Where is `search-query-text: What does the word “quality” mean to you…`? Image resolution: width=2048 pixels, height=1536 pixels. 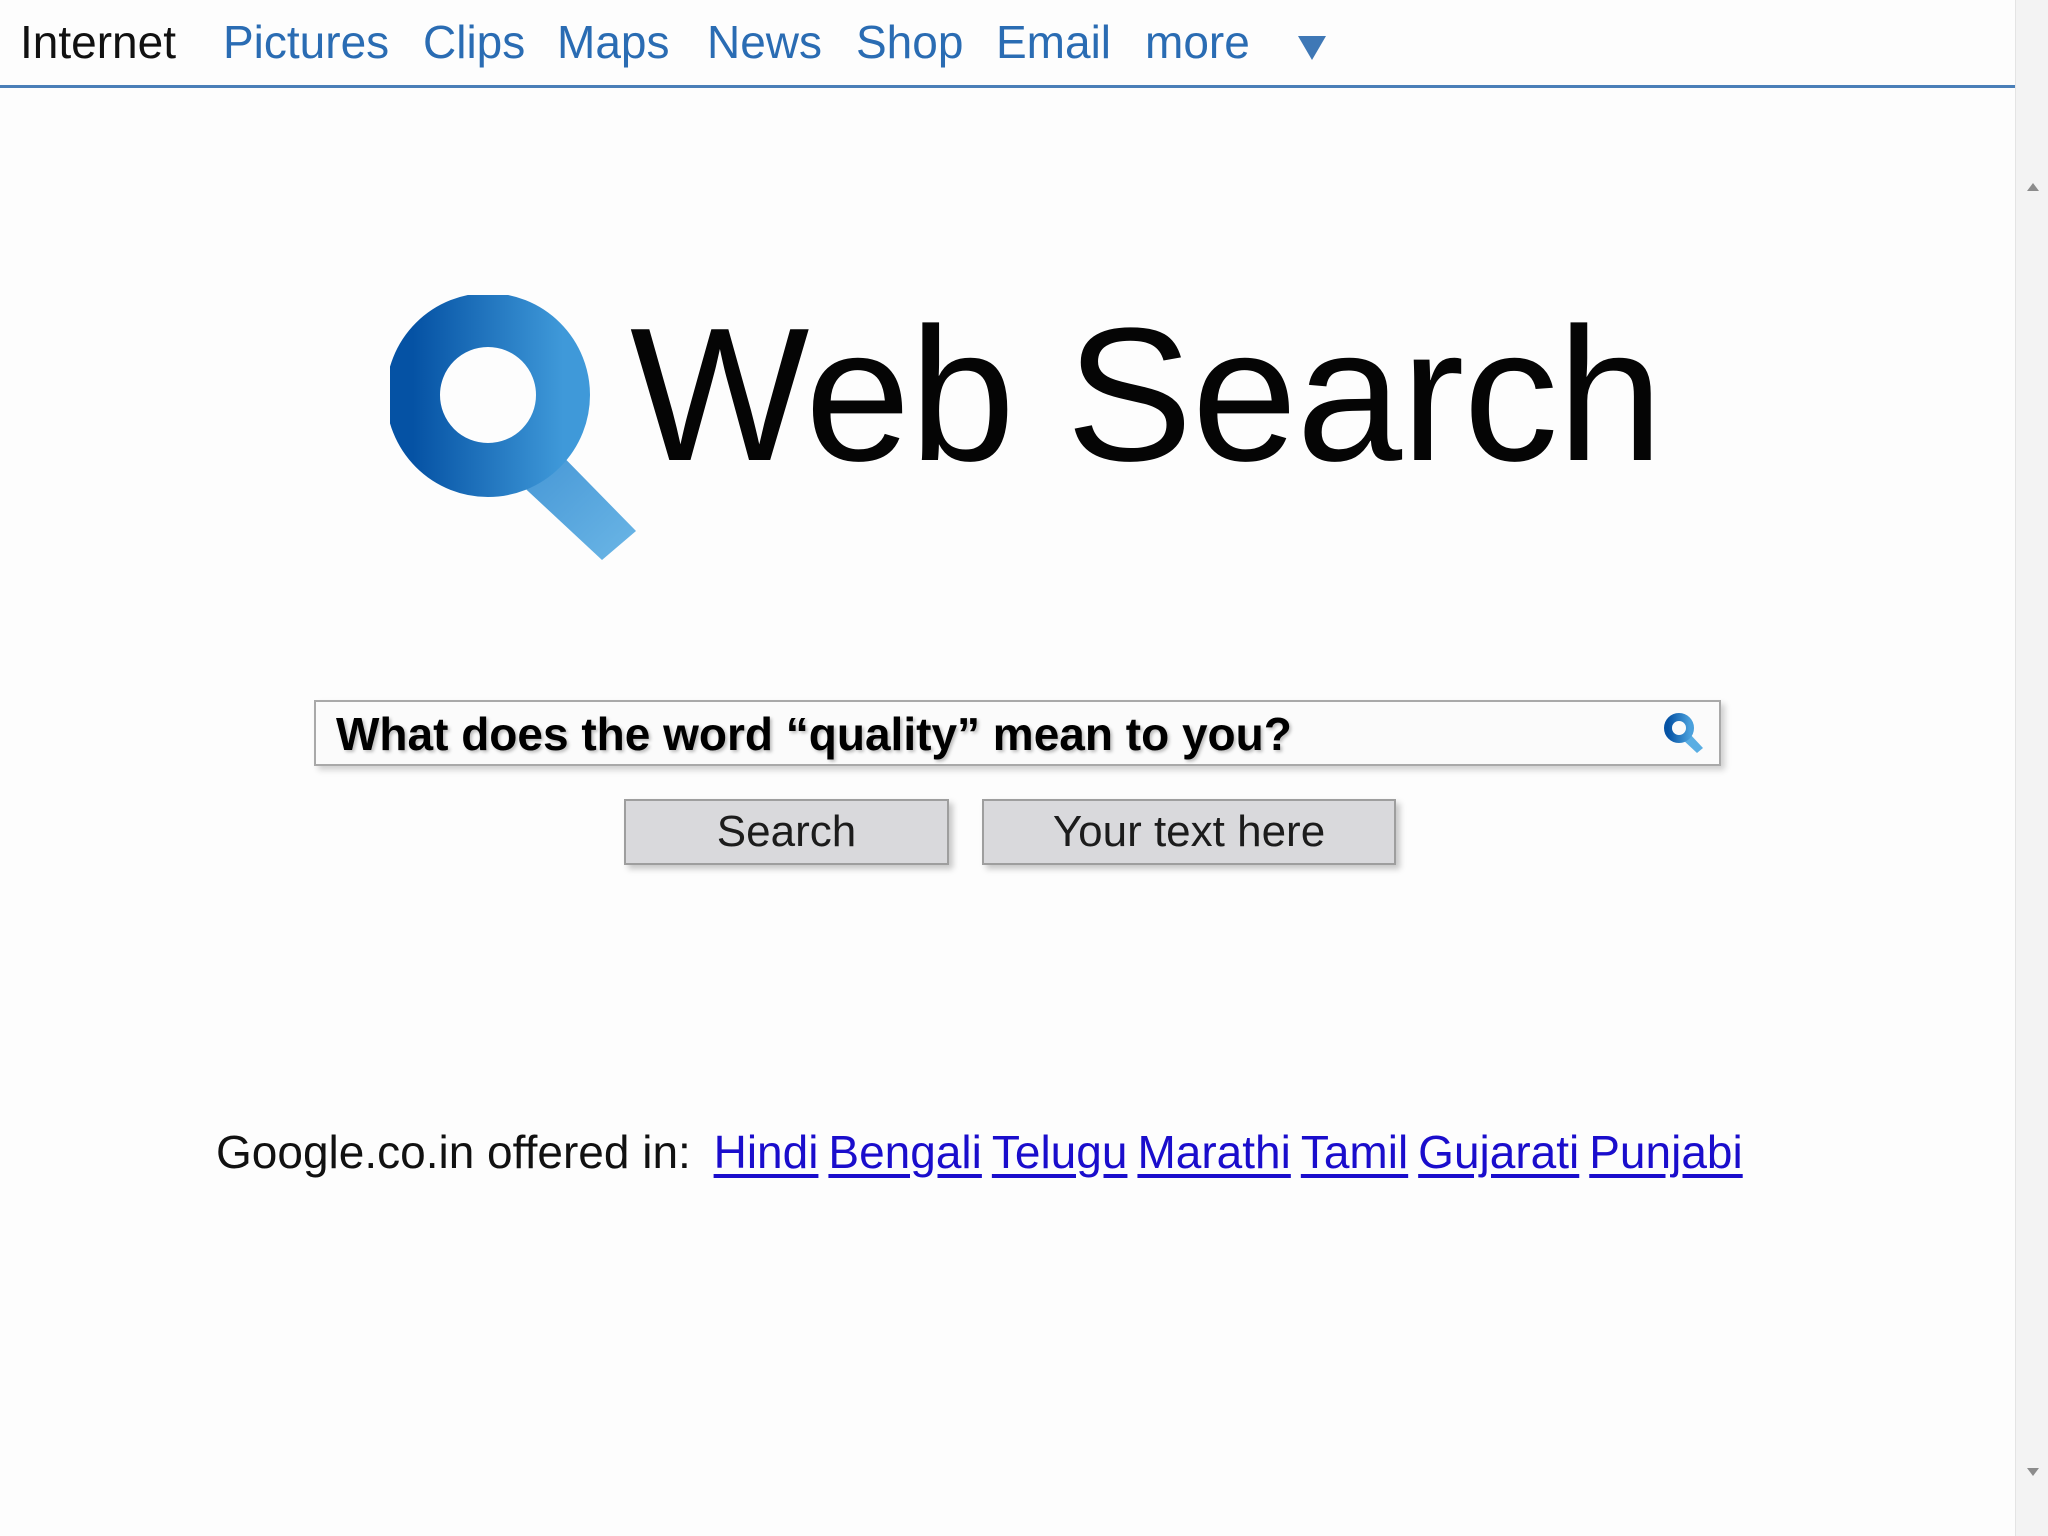
search-query-text: What does the word “quality” mean to you… is located at coordinates (814, 734).